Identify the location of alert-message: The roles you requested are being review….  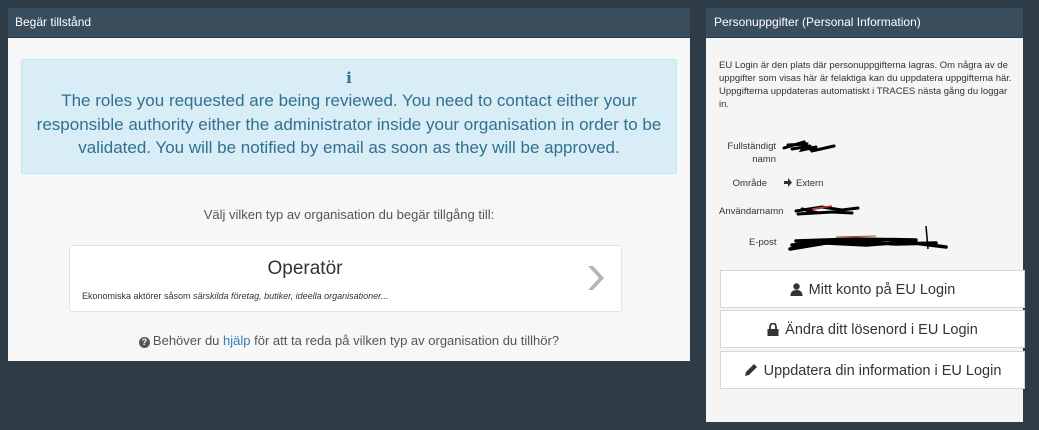
(349, 124).